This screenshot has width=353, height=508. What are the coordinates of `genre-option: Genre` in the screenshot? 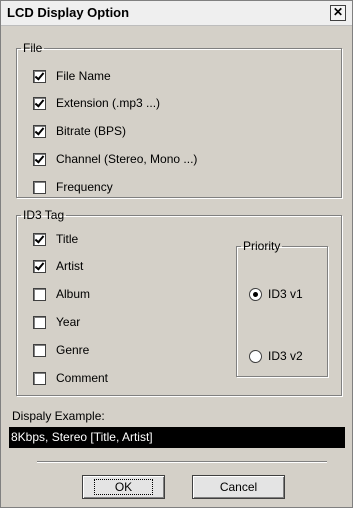 It's located at (61, 350).